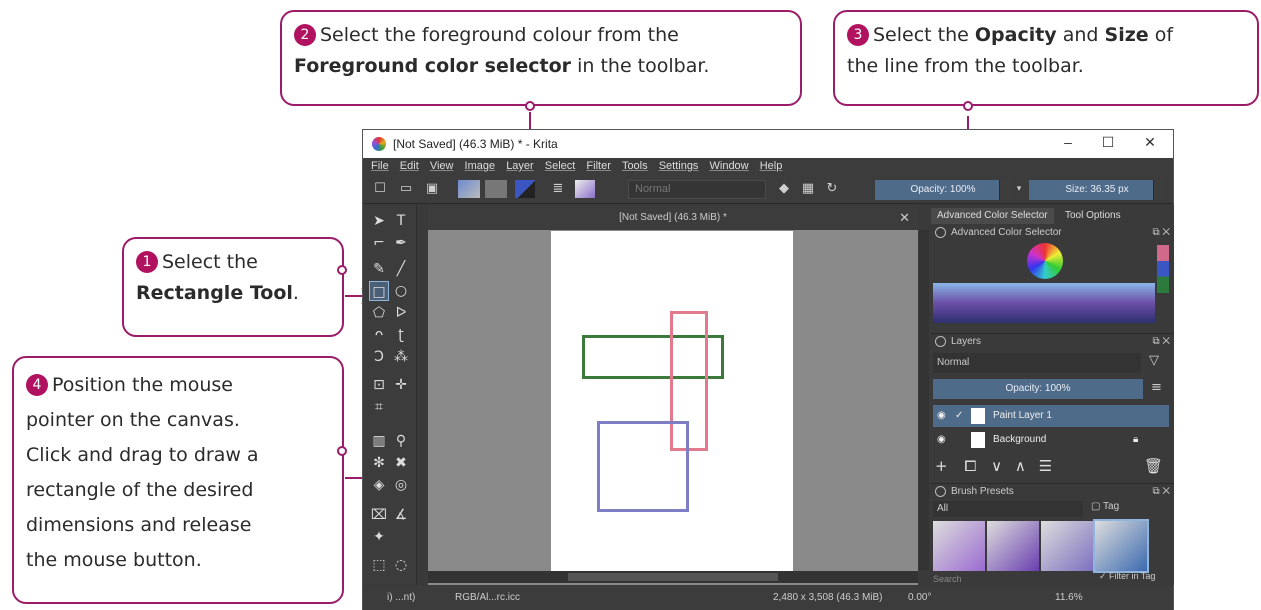 This screenshot has height=610, width=1261. What do you see at coordinates (401, 313) in the screenshot?
I see `polyline-tool-icon: ᐅ` at bounding box center [401, 313].